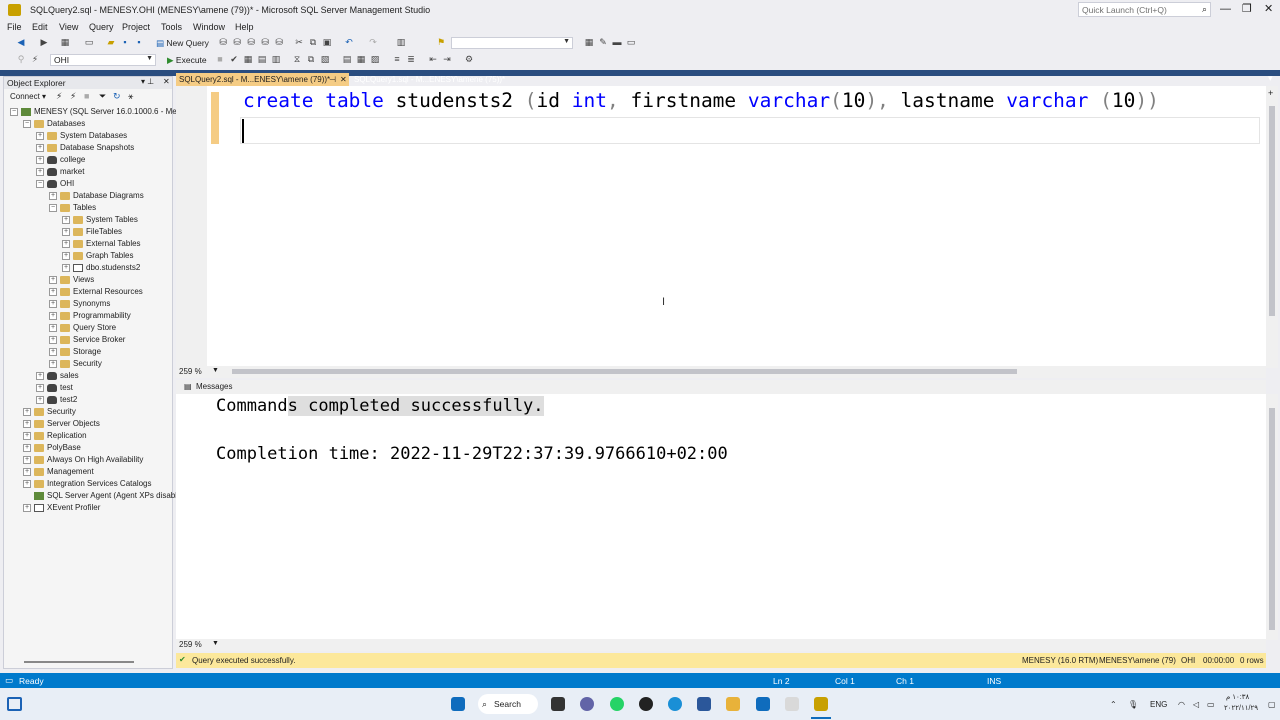 This screenshot has height=720, width=1280. What do you see at coordinates (85, 148) in the screenshot?
I see `tree-node: + Database Snapshots` at bounding box center [85, 148].